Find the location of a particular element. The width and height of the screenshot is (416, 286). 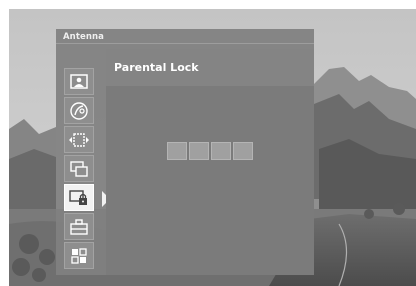

setup-icon is located at coordinates (79, 226).